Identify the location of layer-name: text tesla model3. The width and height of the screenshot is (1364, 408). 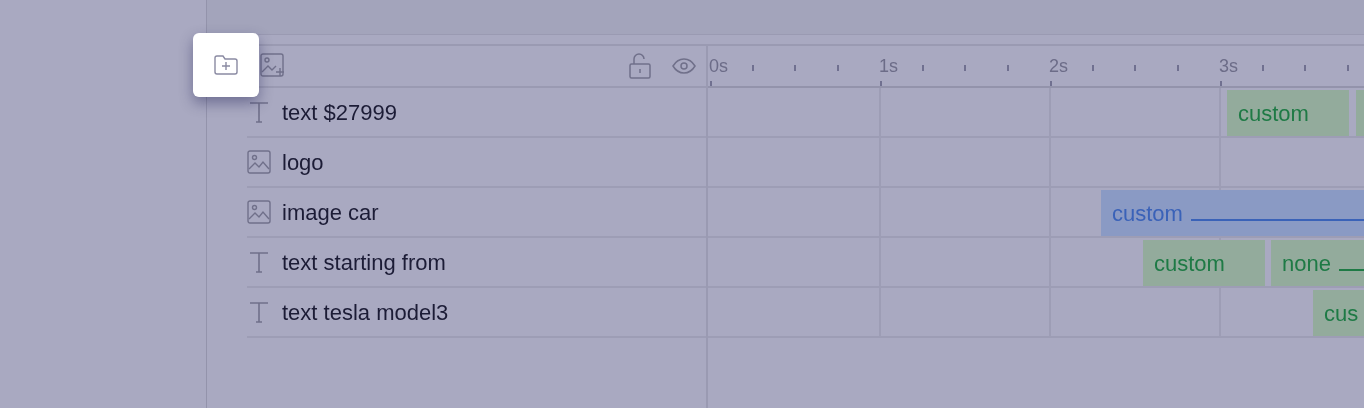
(365, 312).